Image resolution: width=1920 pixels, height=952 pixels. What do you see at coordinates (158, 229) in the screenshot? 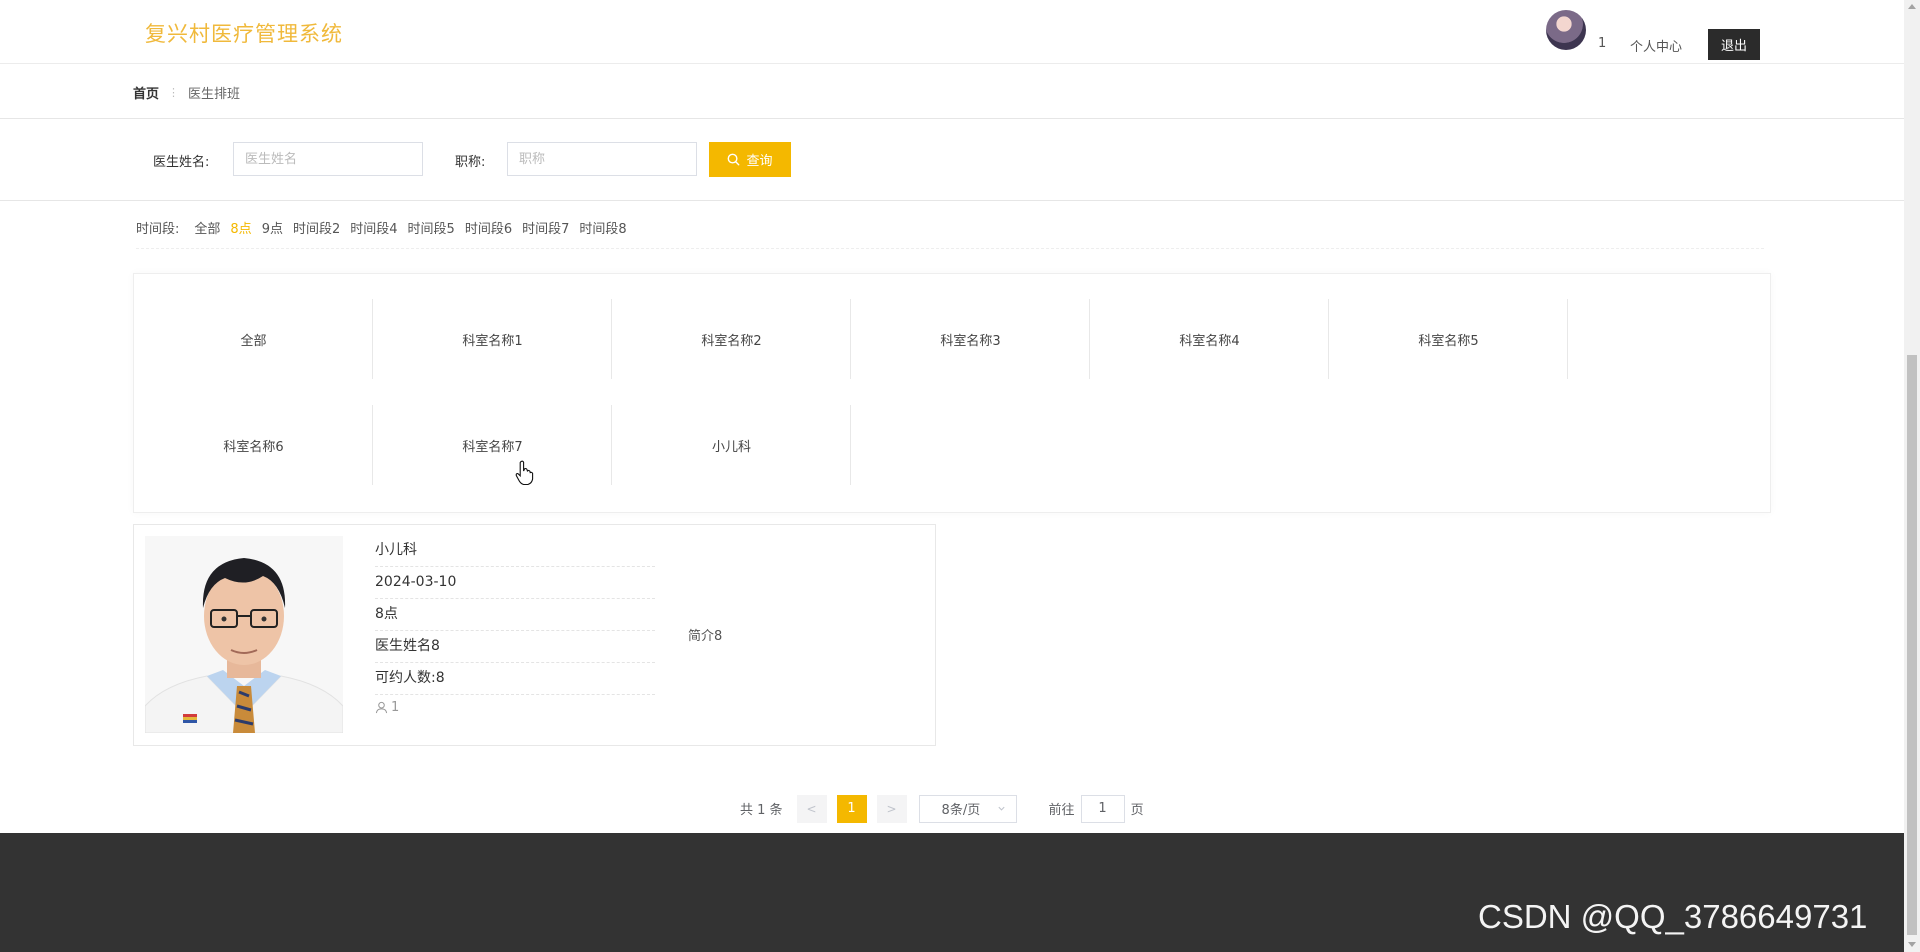
I see `time-filter-label: 时间段:` at bounding box center [158, 229].